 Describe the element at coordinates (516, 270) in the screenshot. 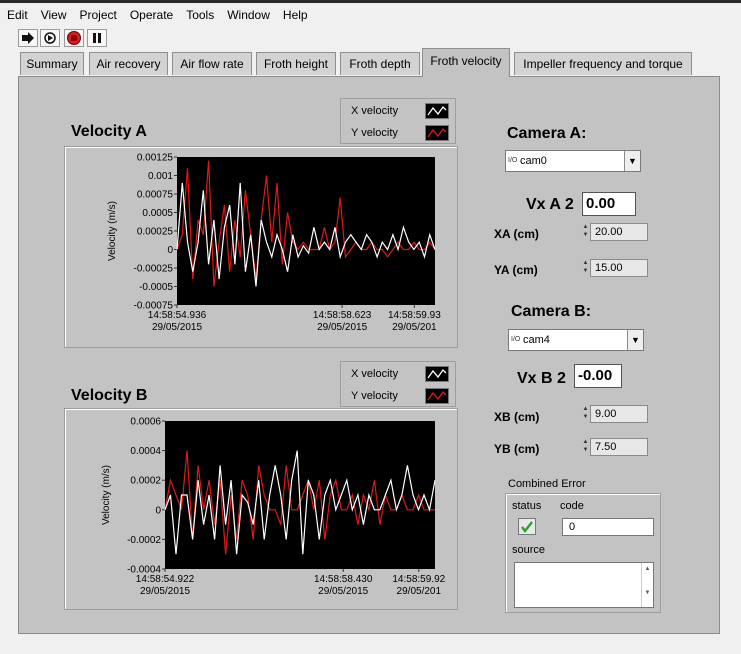

I see `ya-label: YA (cm)` at that location.